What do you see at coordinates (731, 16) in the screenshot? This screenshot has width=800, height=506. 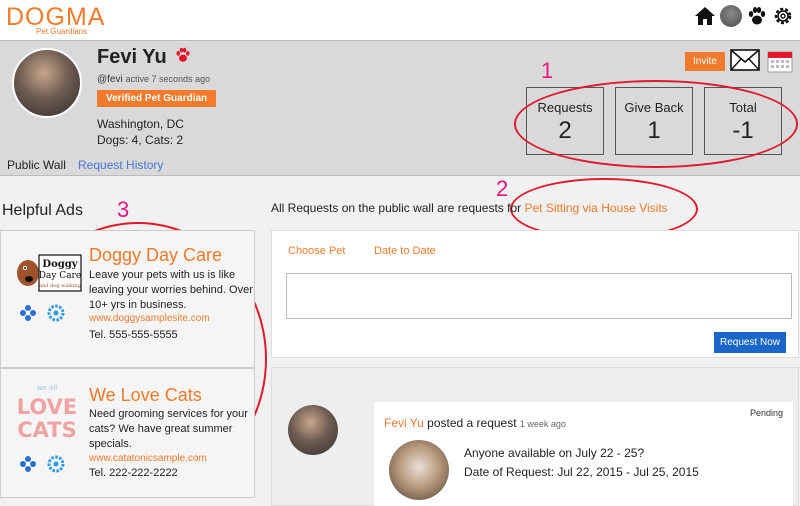 I see `user-avatar-icon` at bounding box center [731, 16].